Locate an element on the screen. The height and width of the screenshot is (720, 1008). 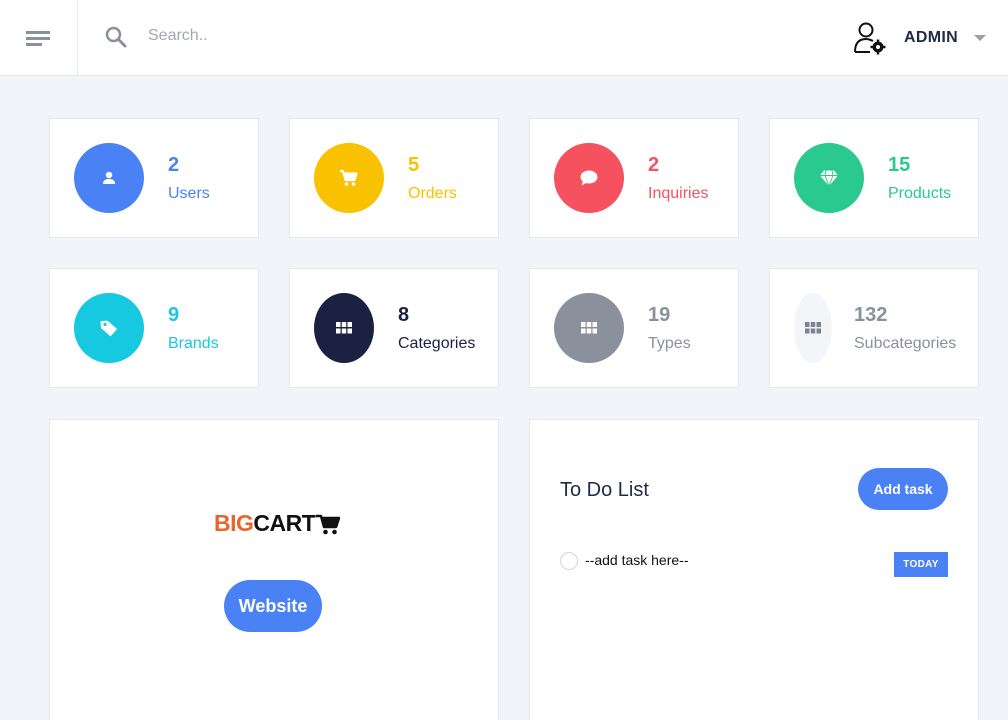
stat-label: Brands is located at coordinates (193, 343).